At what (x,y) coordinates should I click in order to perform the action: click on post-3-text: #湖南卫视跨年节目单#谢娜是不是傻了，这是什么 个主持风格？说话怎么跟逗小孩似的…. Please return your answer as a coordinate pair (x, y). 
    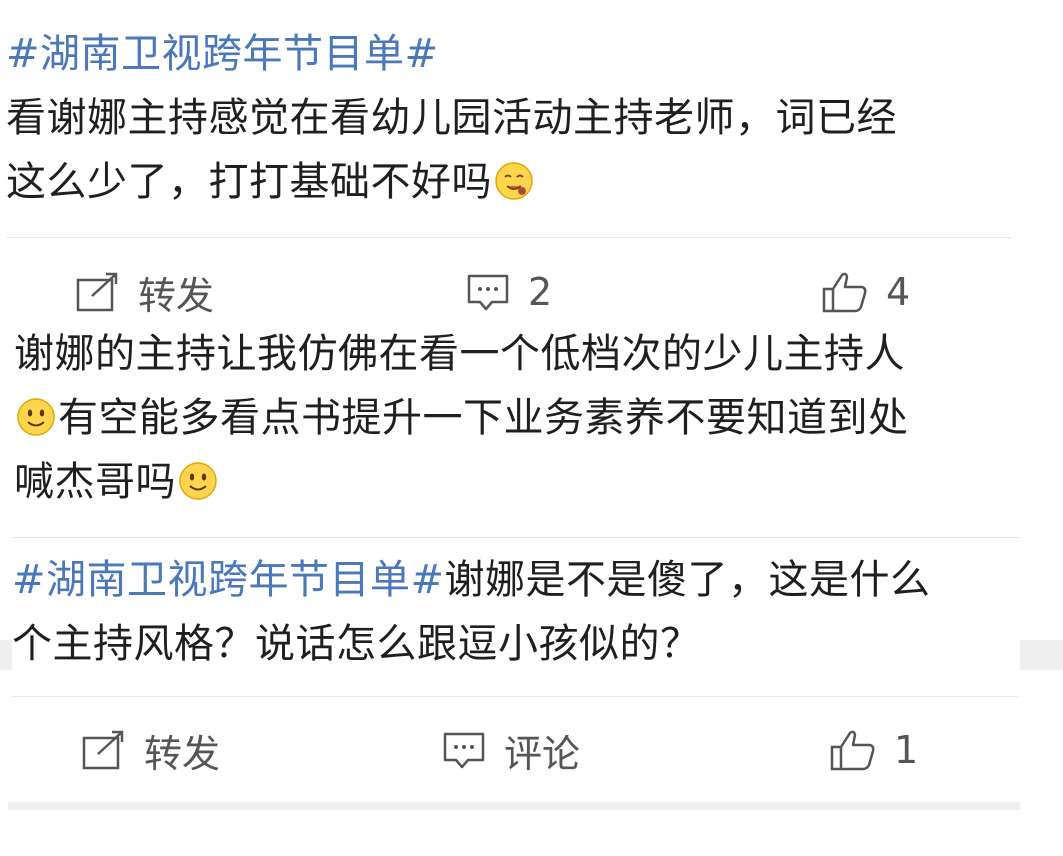
    Looking at the image, I should click on (517, 612).